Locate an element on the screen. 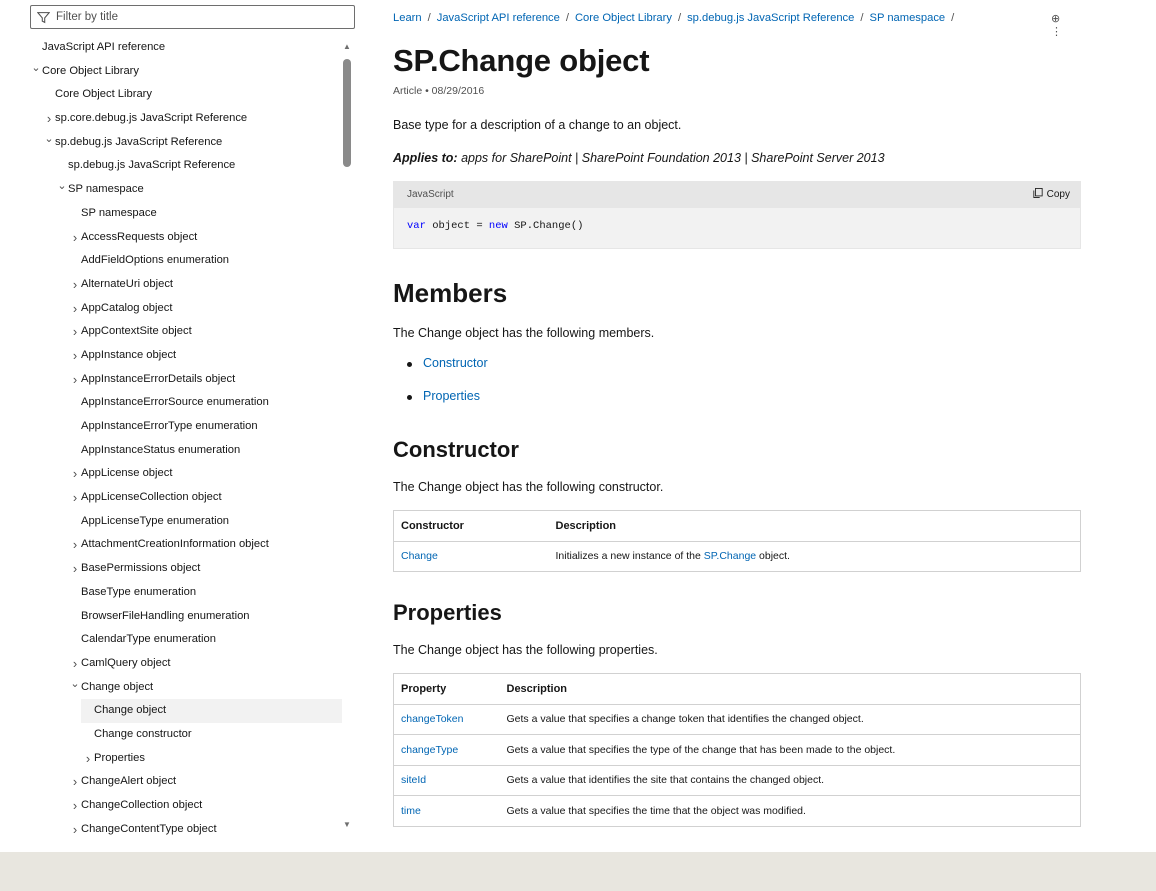  table-cell: changeType is located at coordinates (446, 749).